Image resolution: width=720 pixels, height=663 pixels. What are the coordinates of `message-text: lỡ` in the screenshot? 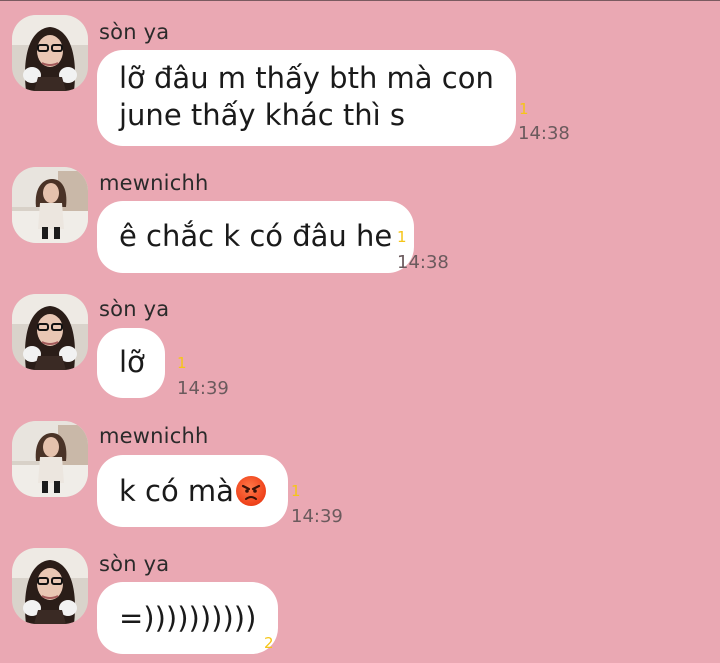 It's located at (132, 362).